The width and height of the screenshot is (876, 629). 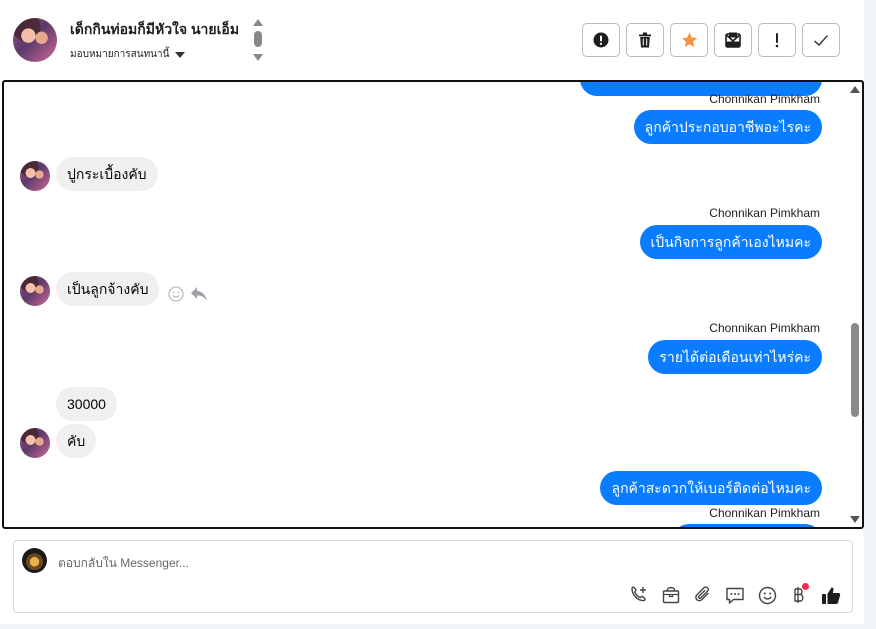 I want to click on exclamation-icon, so click(x=777, y=40).